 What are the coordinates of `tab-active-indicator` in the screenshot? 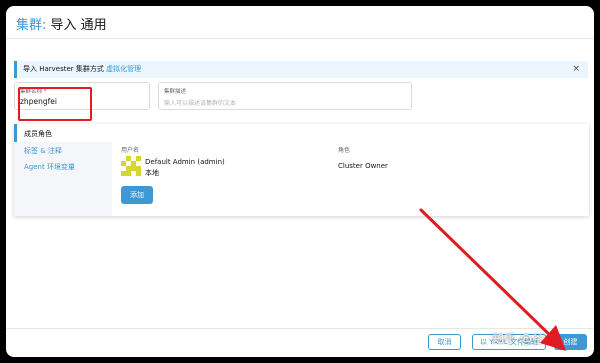 It's located at (15, 133).